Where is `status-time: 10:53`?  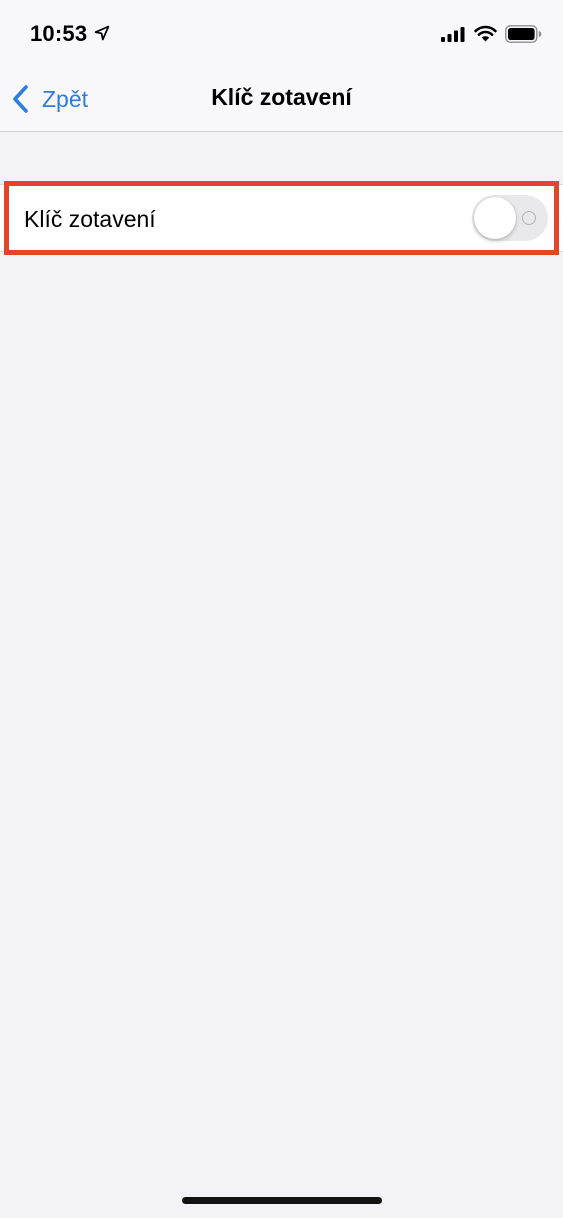 status-time: 10:53 is located at coordinates (59, 33).